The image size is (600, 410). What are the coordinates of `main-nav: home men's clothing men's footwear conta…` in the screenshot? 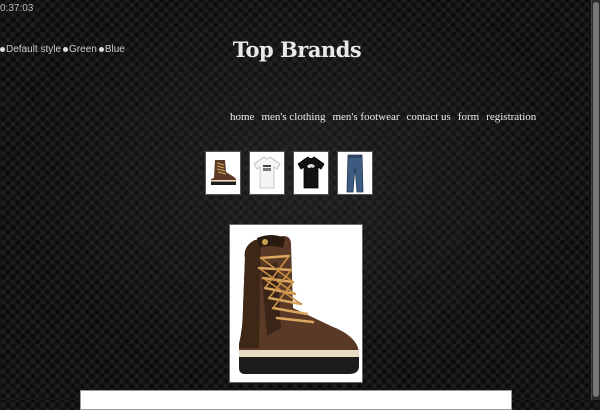 It's located at (383, 117).